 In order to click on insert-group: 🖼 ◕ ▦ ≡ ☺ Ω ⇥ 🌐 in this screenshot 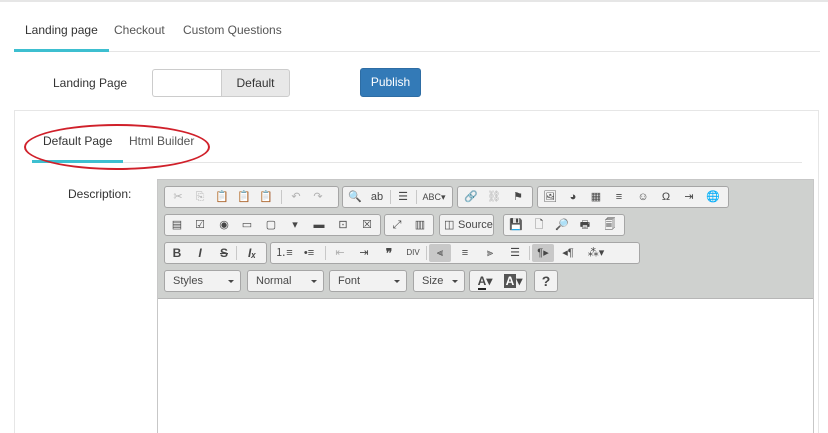, I will do `click(633, 197)`.